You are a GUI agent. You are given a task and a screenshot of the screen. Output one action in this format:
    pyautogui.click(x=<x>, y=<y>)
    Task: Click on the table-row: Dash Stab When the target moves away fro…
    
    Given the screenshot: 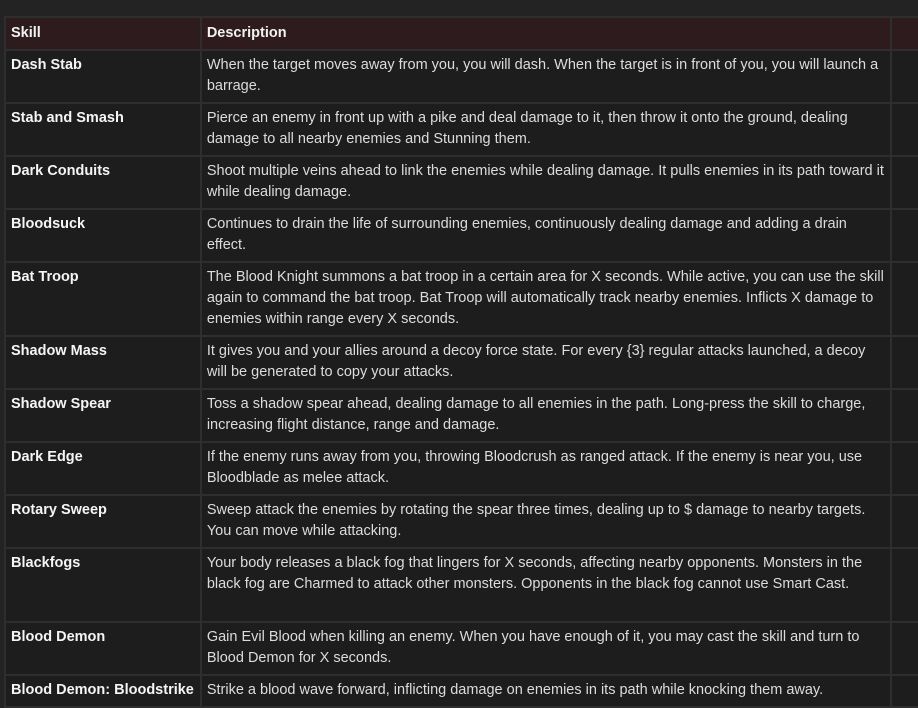 What is the action you would take?
    pyautogui.click(x=462, y=76)
    